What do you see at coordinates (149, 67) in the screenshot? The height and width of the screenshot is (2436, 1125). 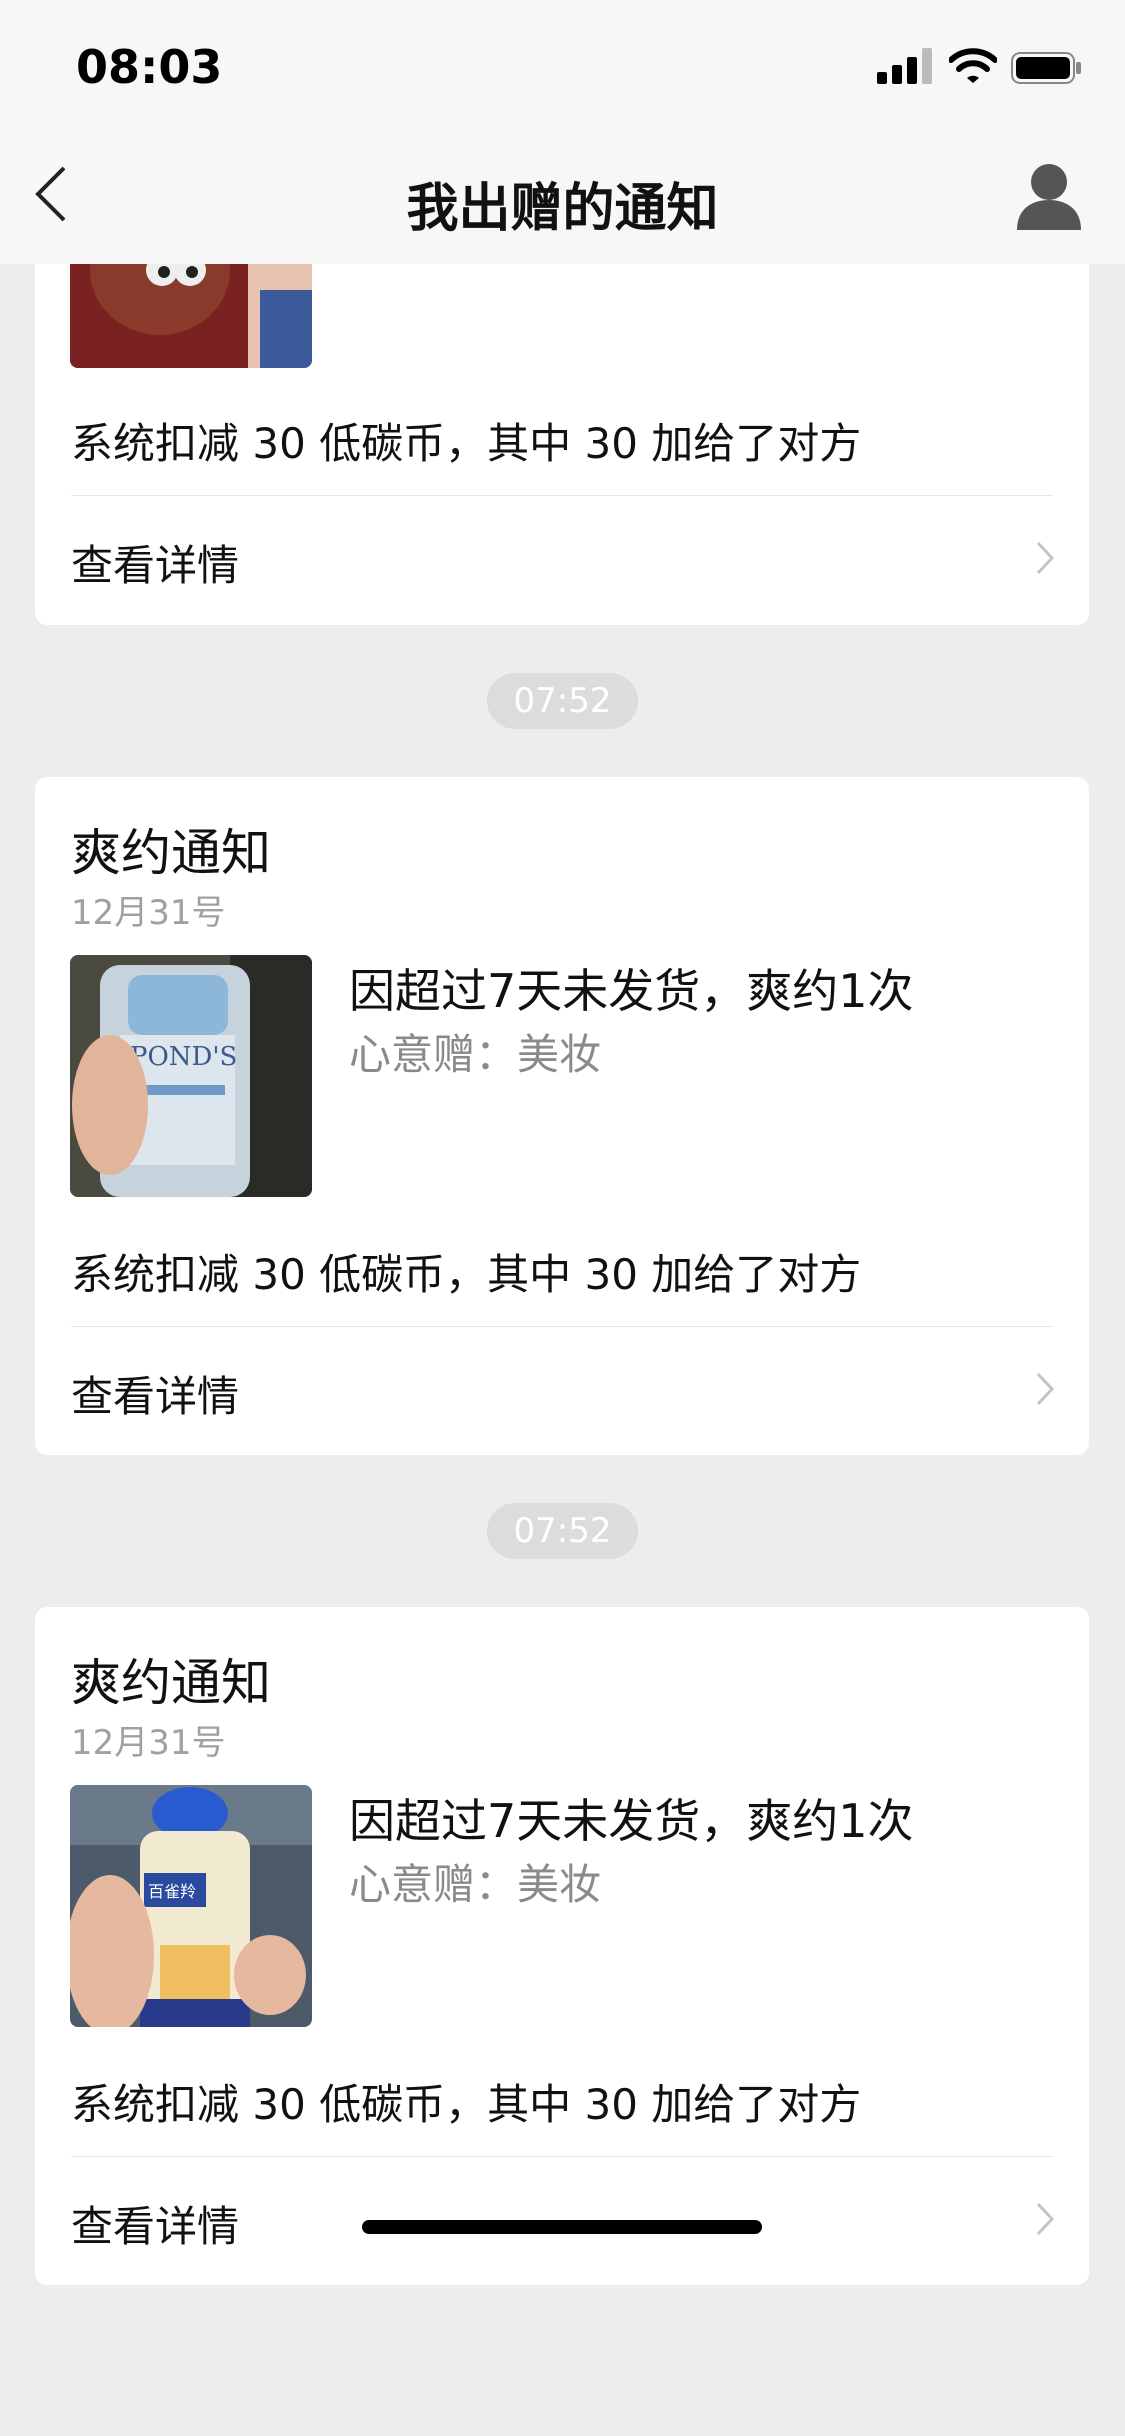 I see `status-time: 08:03` at bounding box center [149, 67].